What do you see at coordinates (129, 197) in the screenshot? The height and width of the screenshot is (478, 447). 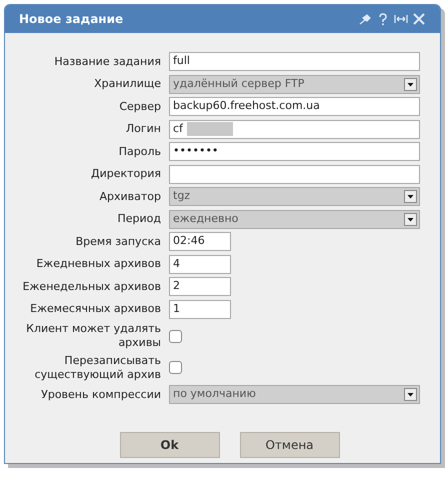 I see `field-label: Архиватор` at bounding box center [129, 197].